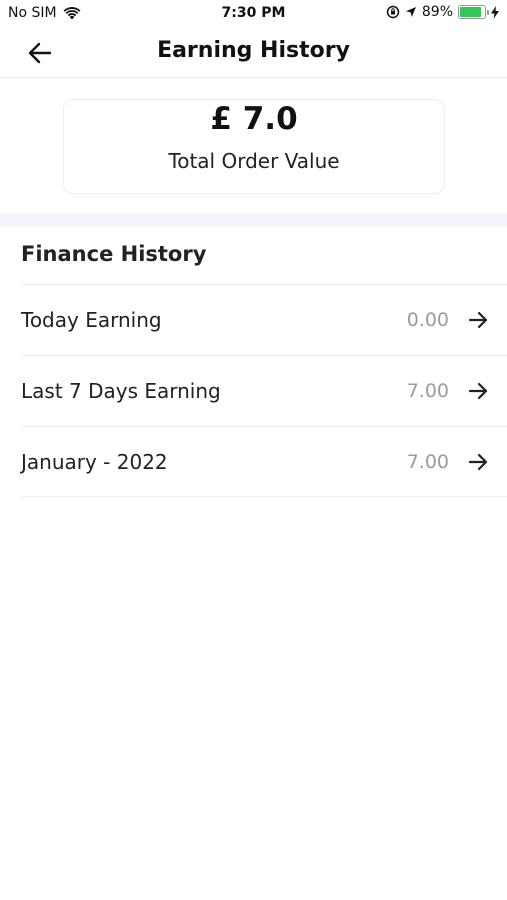  I want to click on orientation-lock-icon, so click(393, 12).